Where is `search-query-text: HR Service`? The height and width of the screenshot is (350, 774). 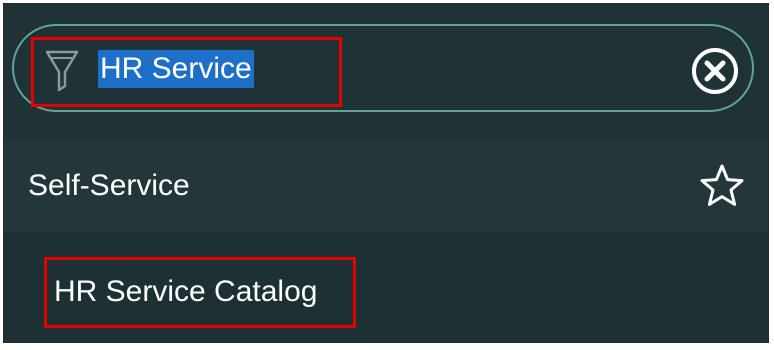 search-query-text: HR Service is located at coordinates (176, 69).